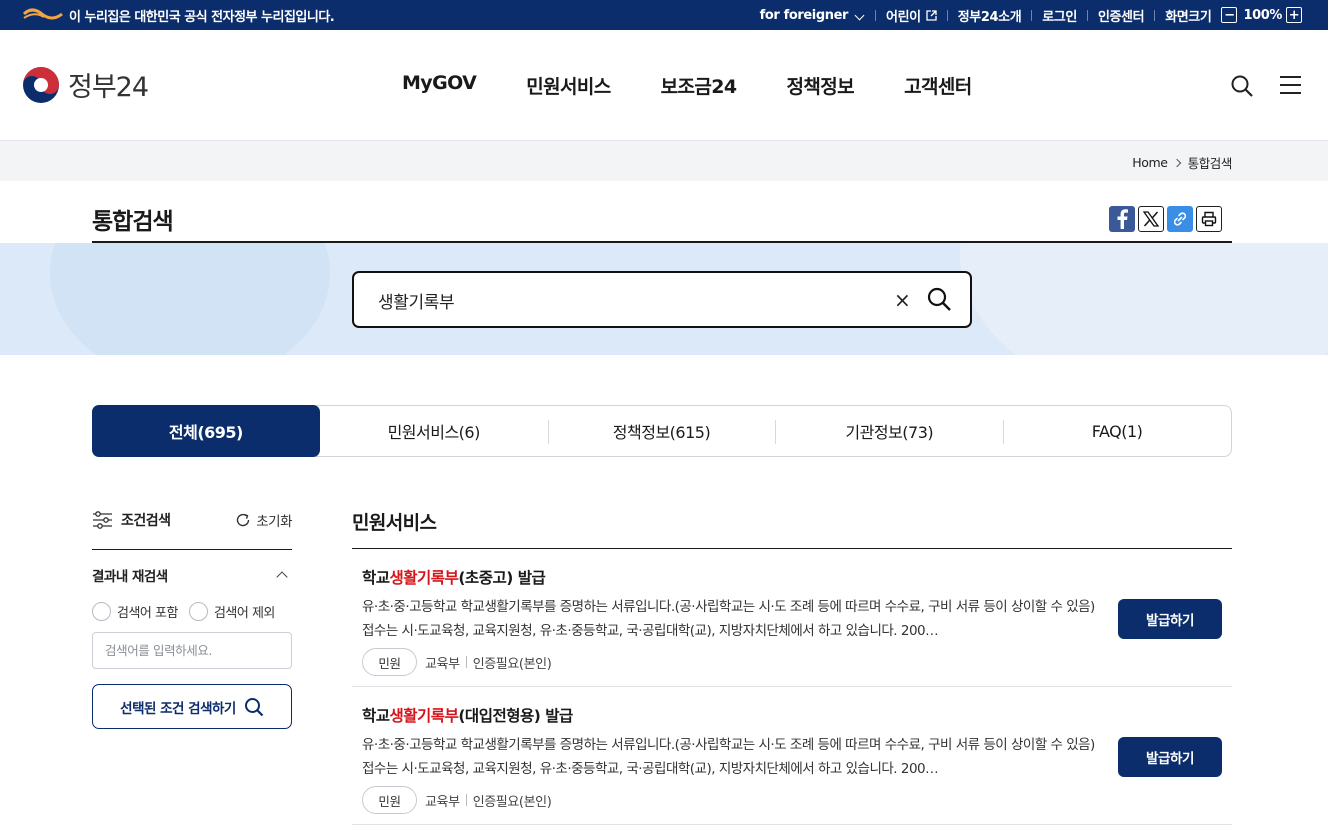 This screenshot has width=1328, height=830. Describe the element at coordinates (792, 715) in the screenshot. I see `result-title-link: 학교생활기록부(대입전형용) 발급` at that location.